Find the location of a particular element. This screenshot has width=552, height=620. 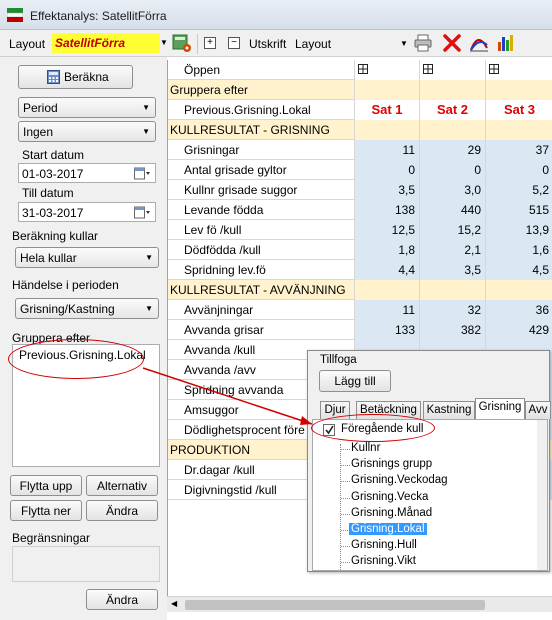

table-row: Lev fö /kull 12,5 15,2 13,9 is located at coordinates (360, 230).